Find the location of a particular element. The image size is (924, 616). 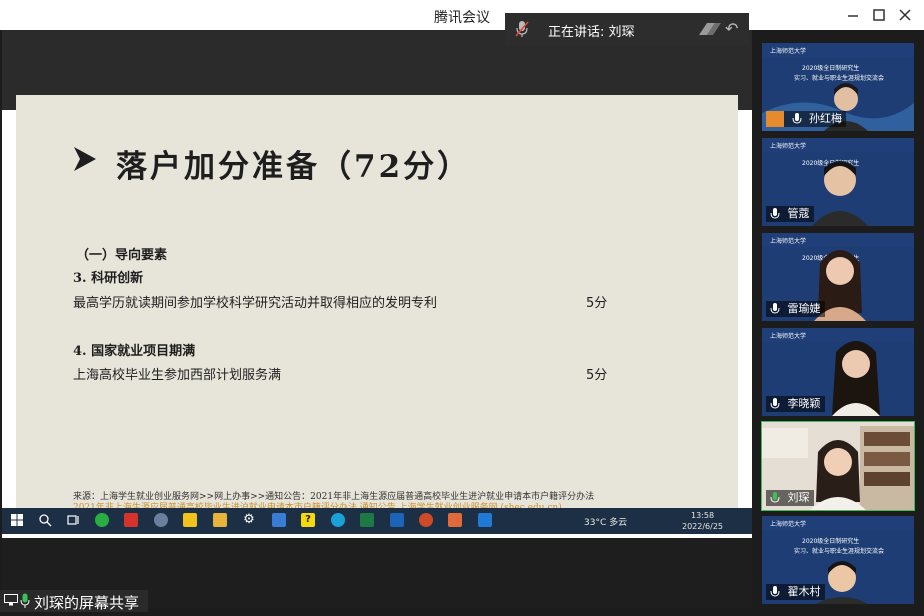

participant-tile: 上海师范大学 2020级全日制研究生 雷瑜婕 is located at coordinates (838, 277).